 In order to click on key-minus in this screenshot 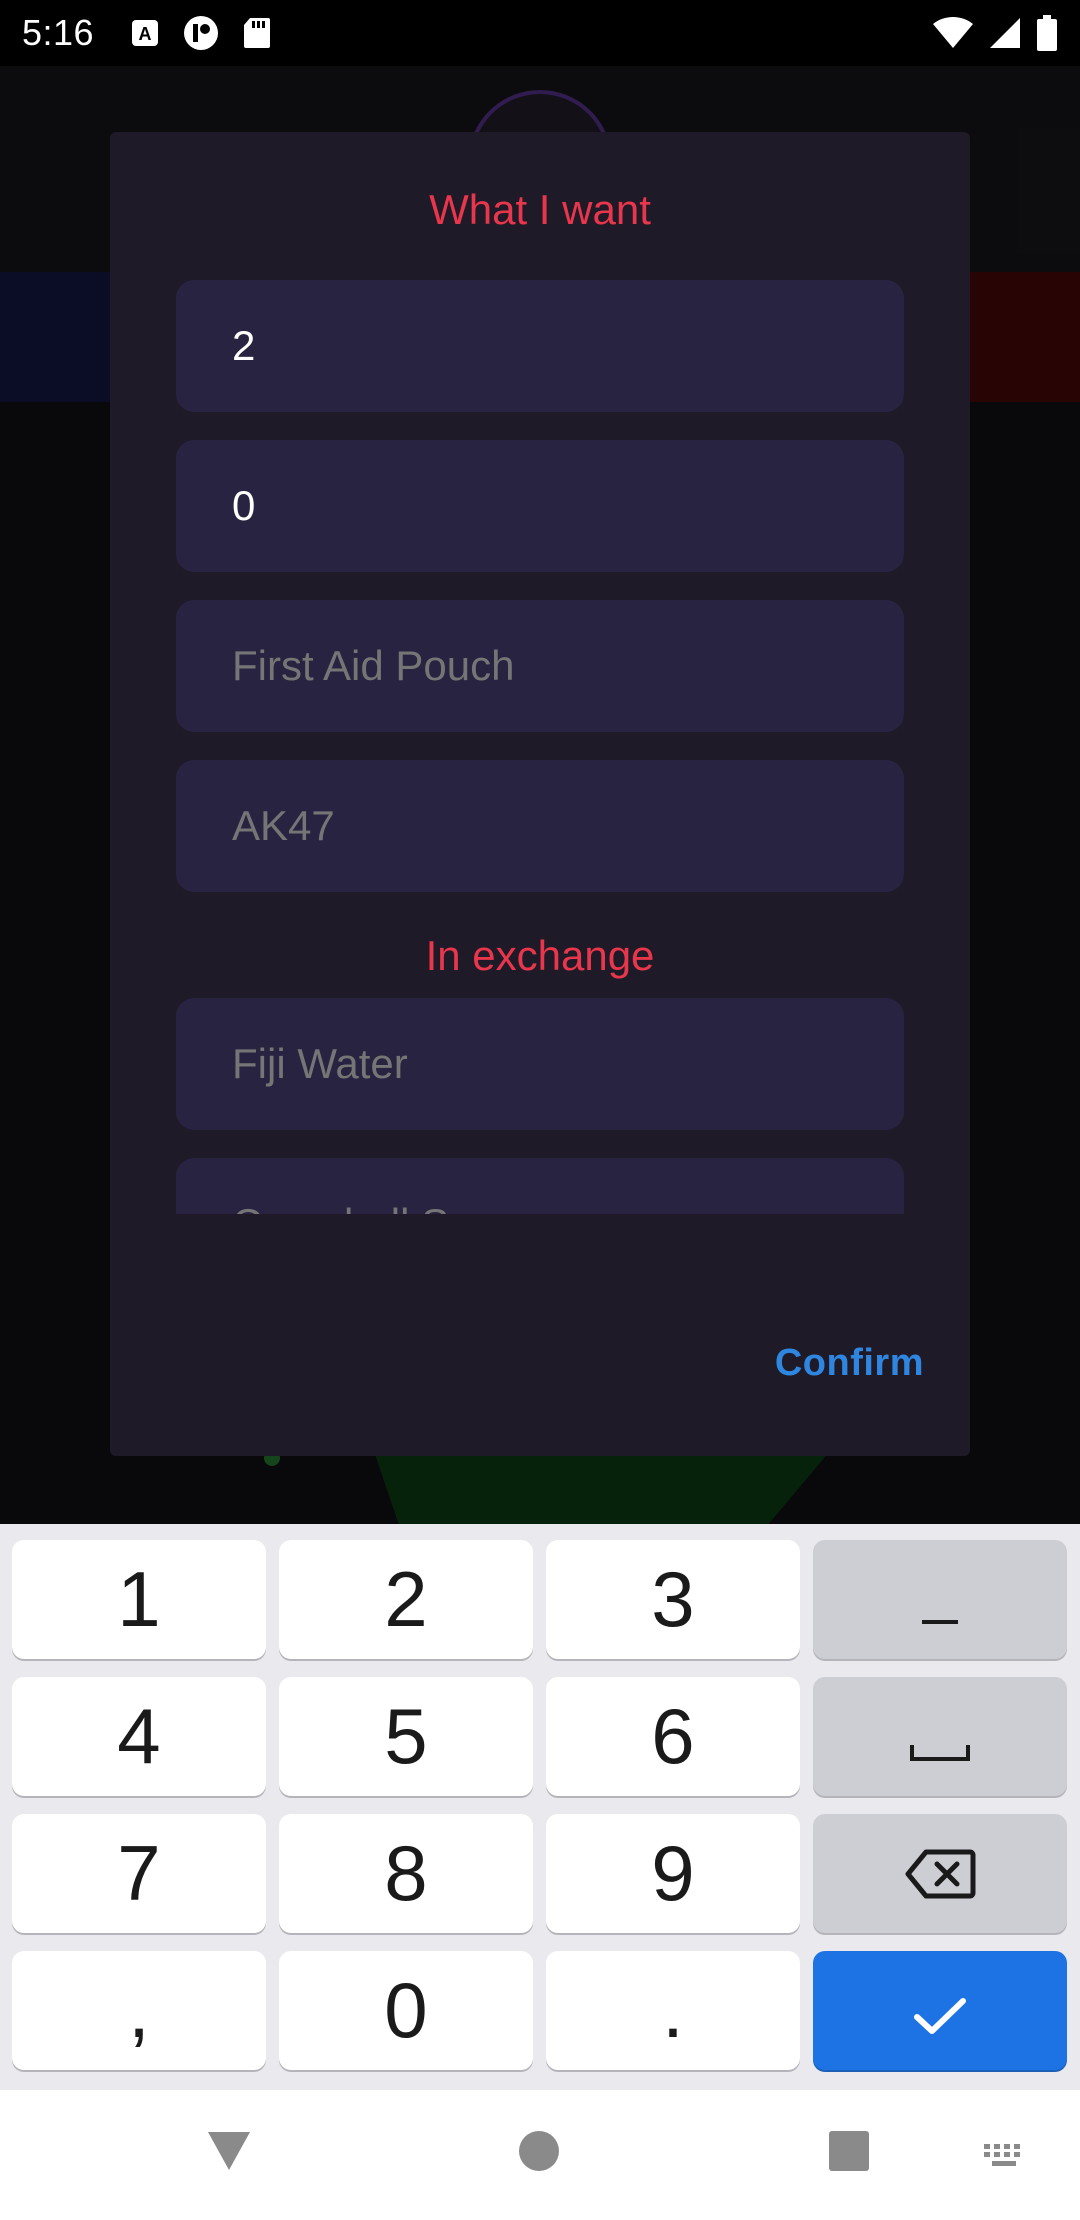, I will do `click(940, 1599)`.